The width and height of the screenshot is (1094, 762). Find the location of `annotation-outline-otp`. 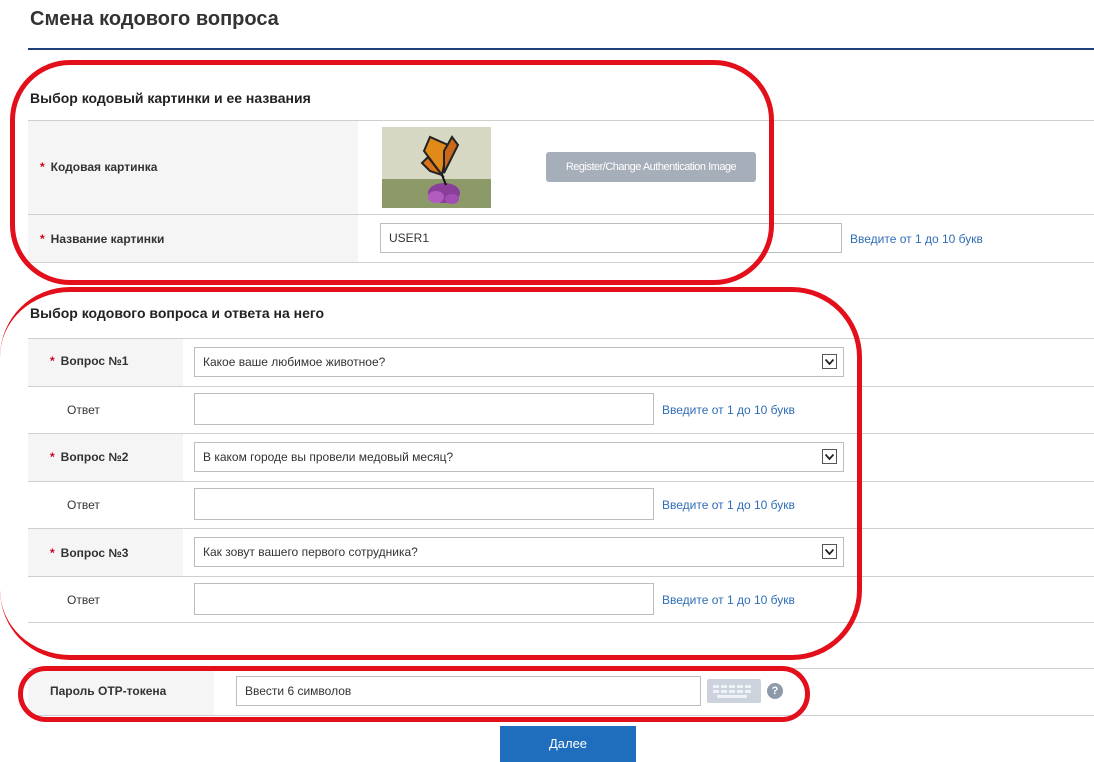

annotation-outline-otp is located at coordinates (414, 694).